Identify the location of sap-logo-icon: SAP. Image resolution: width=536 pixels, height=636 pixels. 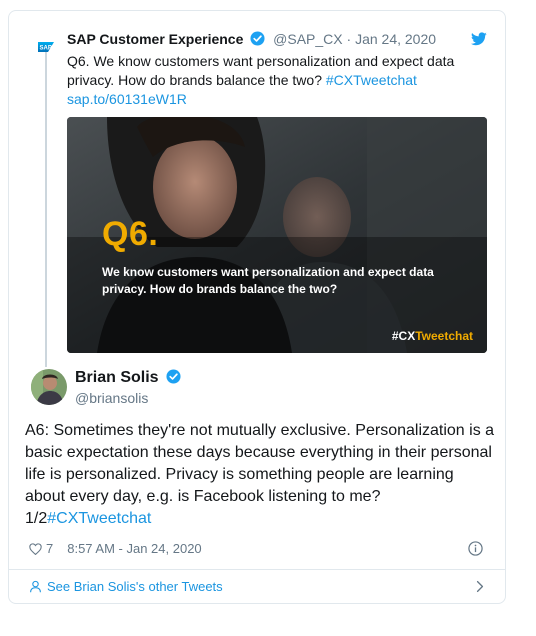
(46, 47).